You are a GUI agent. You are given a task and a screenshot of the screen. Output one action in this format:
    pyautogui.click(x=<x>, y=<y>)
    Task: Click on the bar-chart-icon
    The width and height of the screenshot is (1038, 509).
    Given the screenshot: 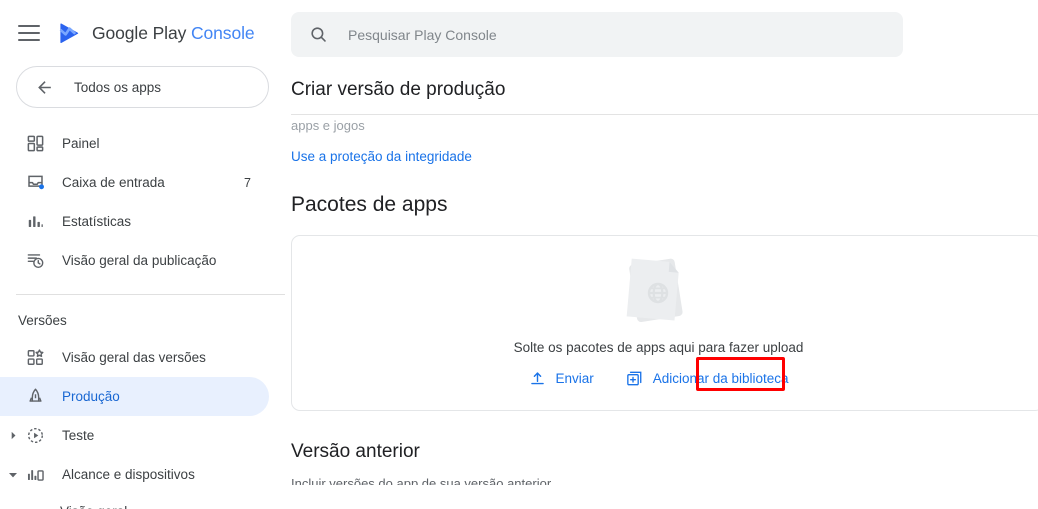 What is the action you would take?
    pyautogui.click(x=35, y=222)
    